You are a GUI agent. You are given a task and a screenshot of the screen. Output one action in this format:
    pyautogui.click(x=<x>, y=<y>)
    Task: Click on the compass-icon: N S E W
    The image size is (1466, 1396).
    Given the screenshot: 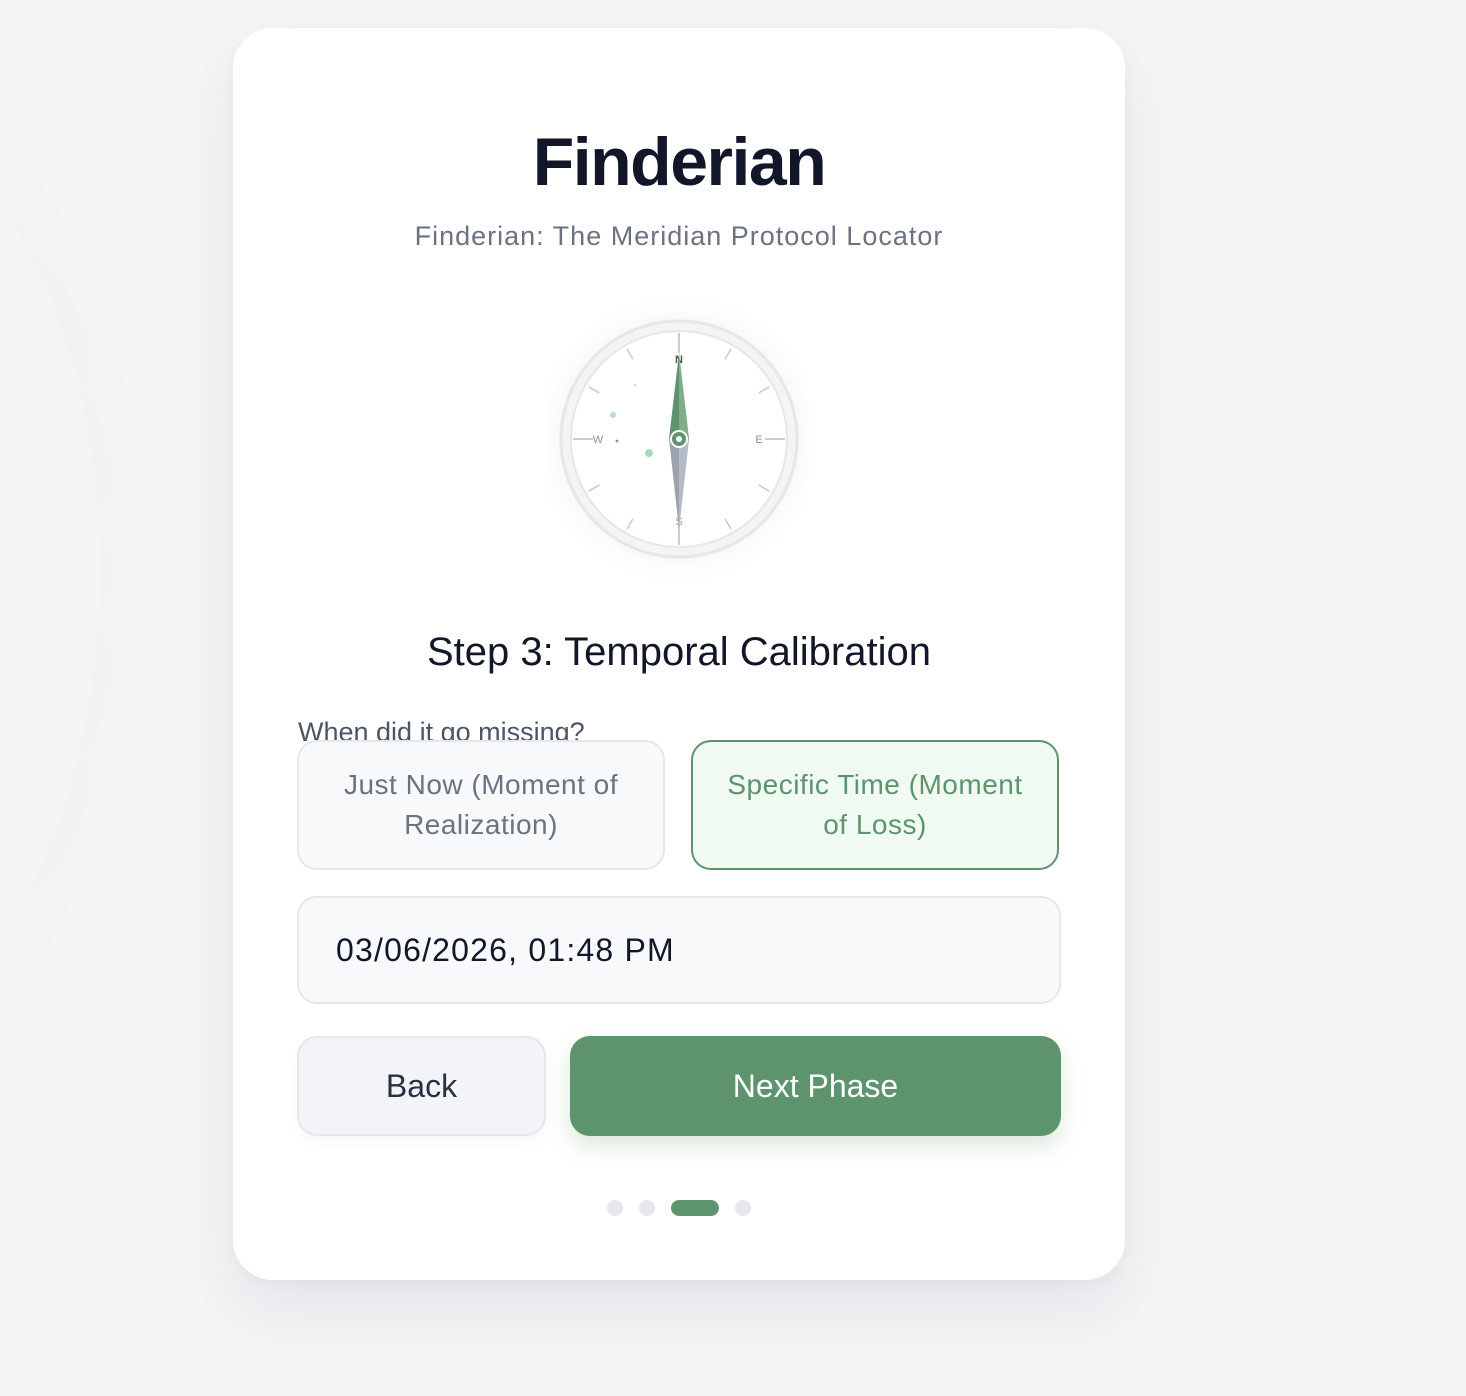 What is the action you would take?
    pyautogui.click(x=679, y=441)
    